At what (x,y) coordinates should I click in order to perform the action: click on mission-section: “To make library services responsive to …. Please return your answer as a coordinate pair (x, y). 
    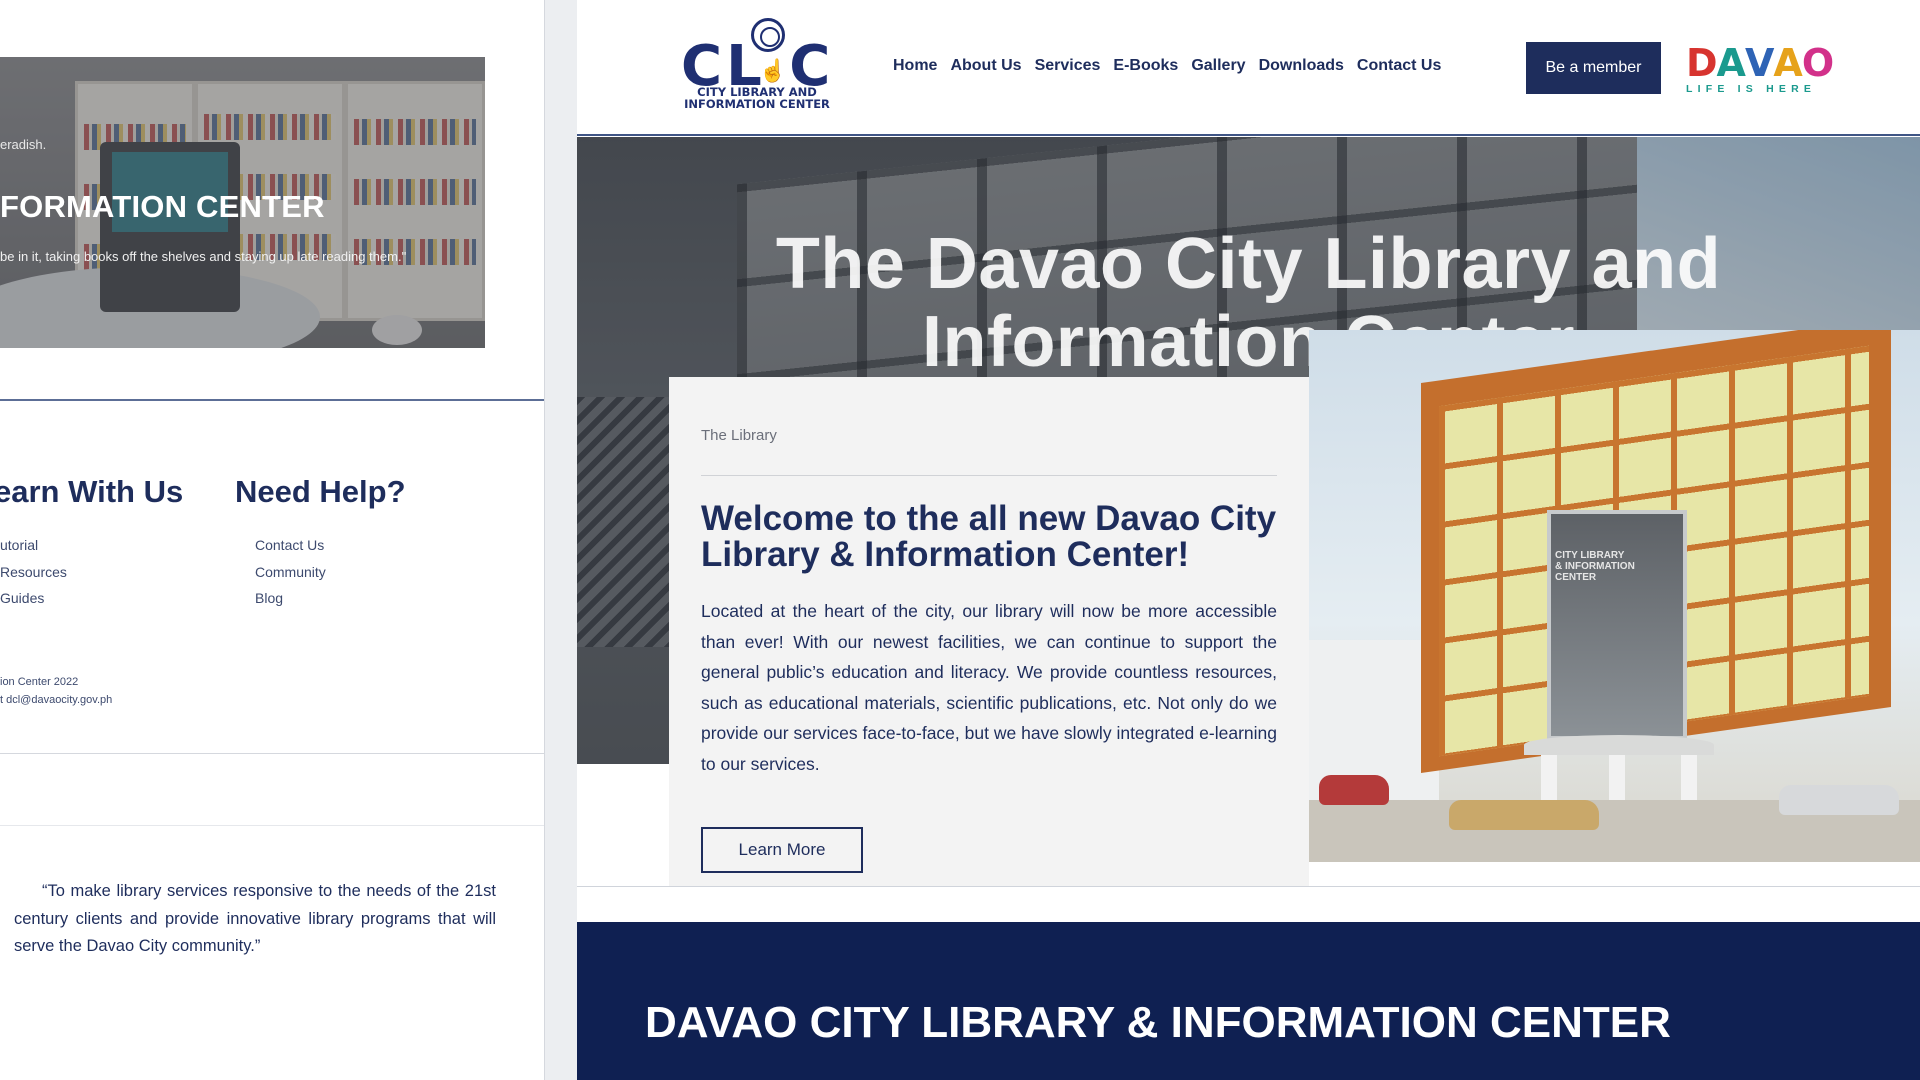
    Looking at the image, I should click on (272, 952).